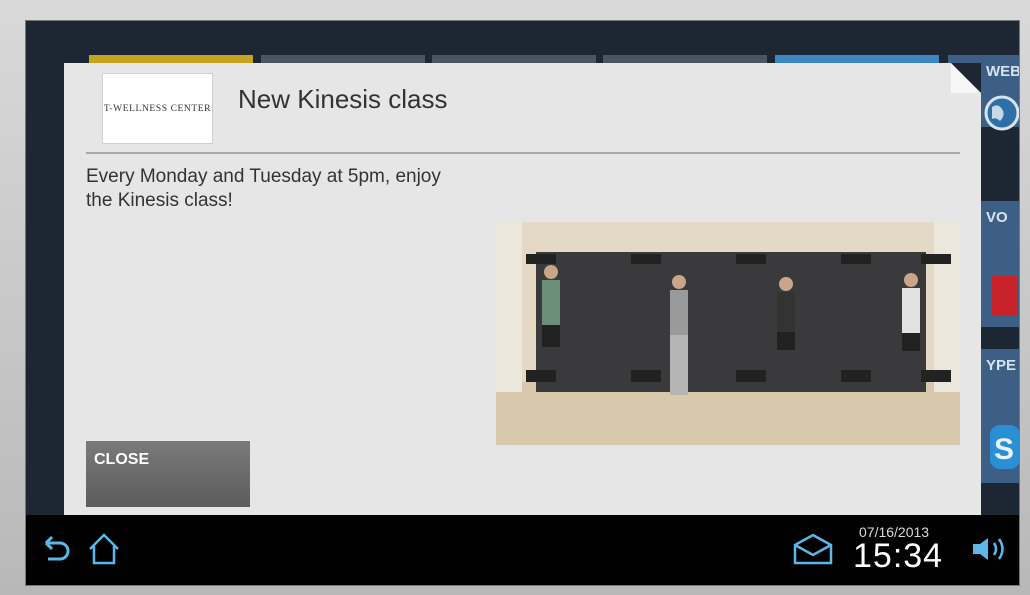  I want to click on volume-icon, so click(988, 549).